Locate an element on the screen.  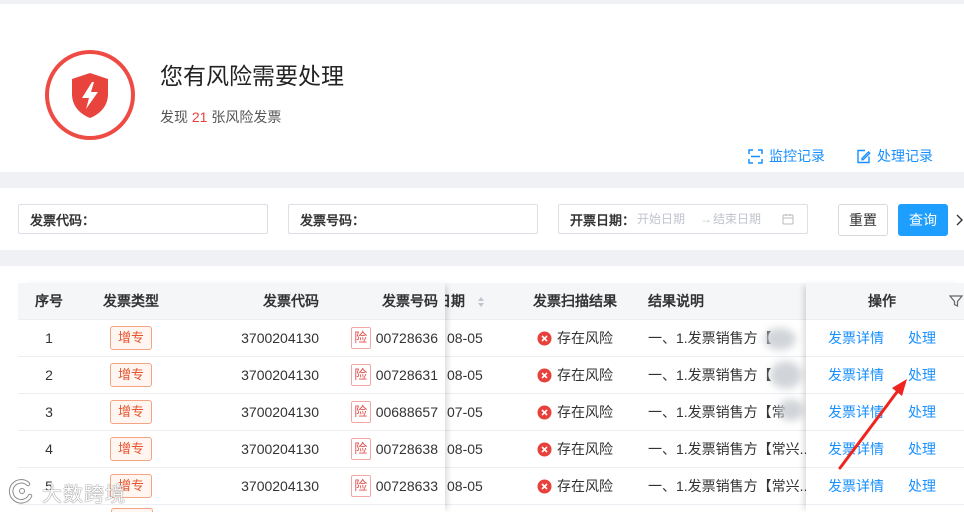
invoice-number-cell: 险 00728633 is located at coordinates (387, 486).